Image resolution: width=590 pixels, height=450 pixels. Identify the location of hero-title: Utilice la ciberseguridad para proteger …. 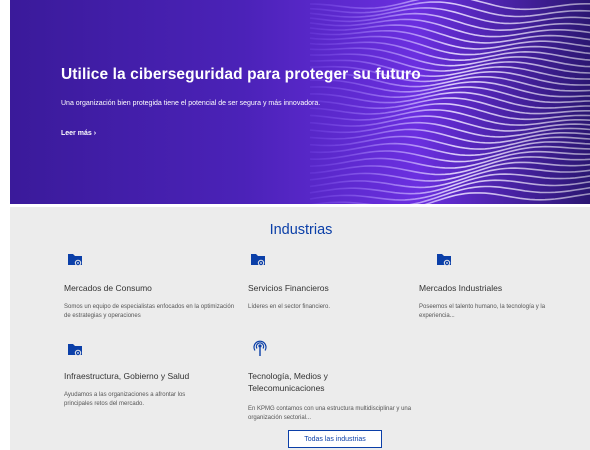
(241, 74).